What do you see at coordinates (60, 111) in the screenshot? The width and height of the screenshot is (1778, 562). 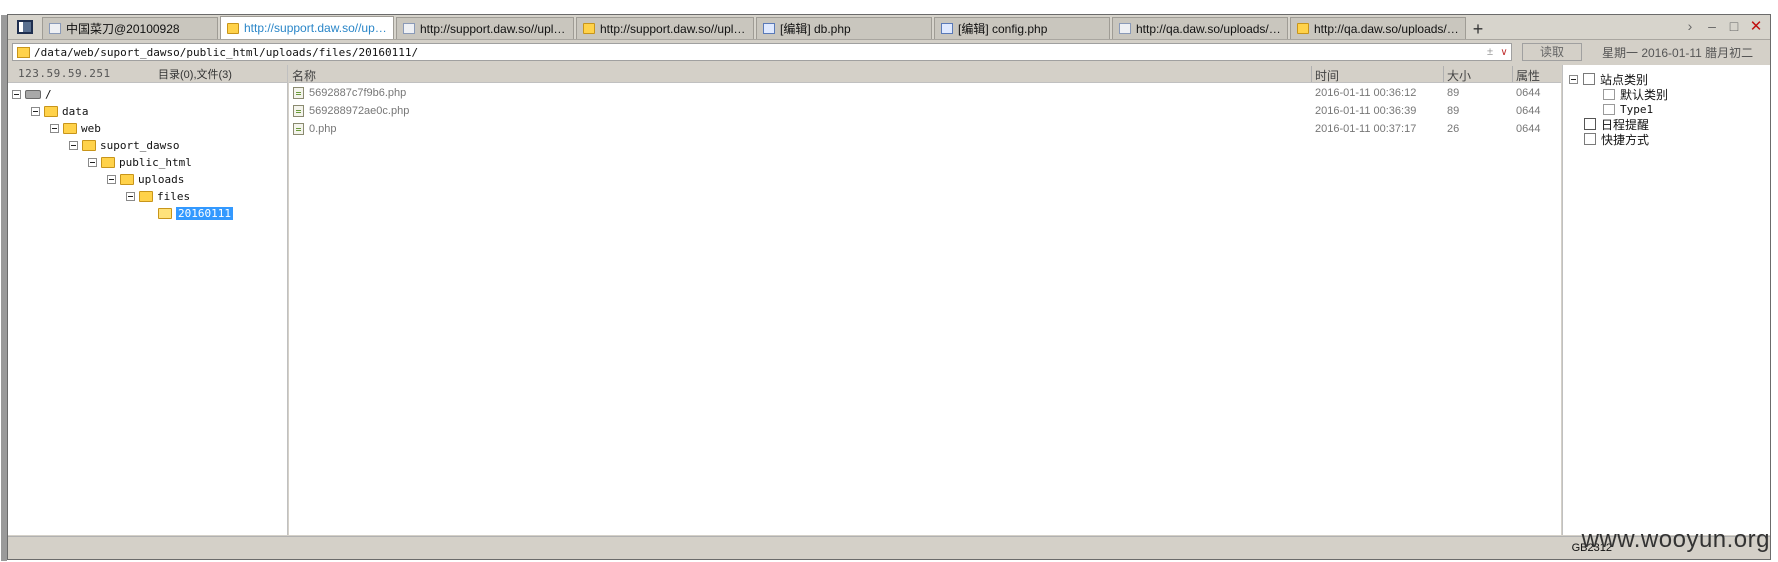 I see `tree-item-data: data` at bounding box center [60, 111].